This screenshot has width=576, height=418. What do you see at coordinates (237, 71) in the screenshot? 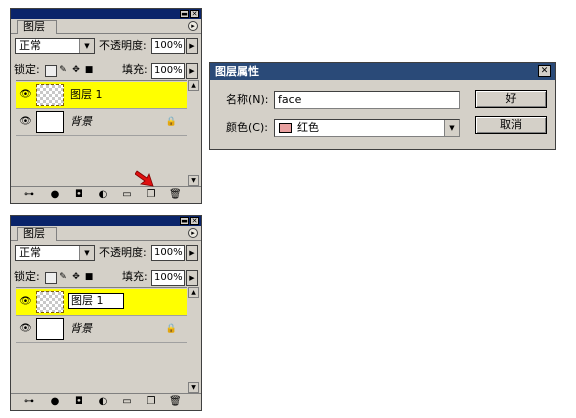
I see `dialog-title: 图层属性` at bounding box center [237, 71].